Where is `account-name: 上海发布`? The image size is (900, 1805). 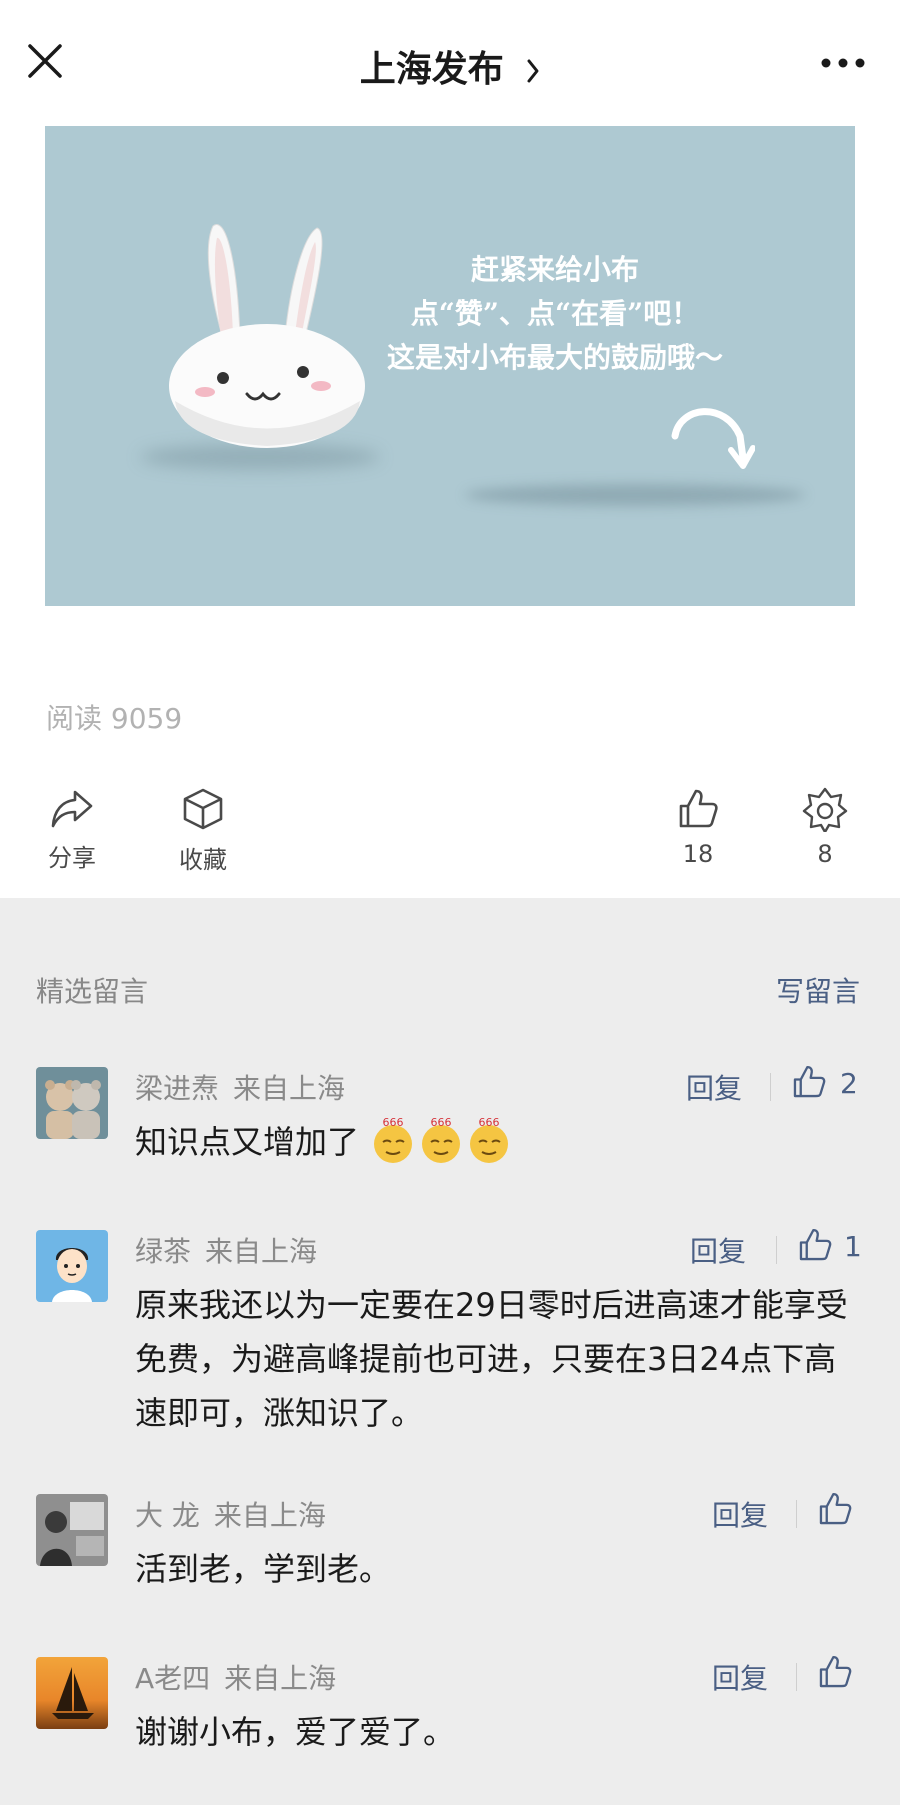 account-name: 上海发布 is located at coordinates (431, 69).